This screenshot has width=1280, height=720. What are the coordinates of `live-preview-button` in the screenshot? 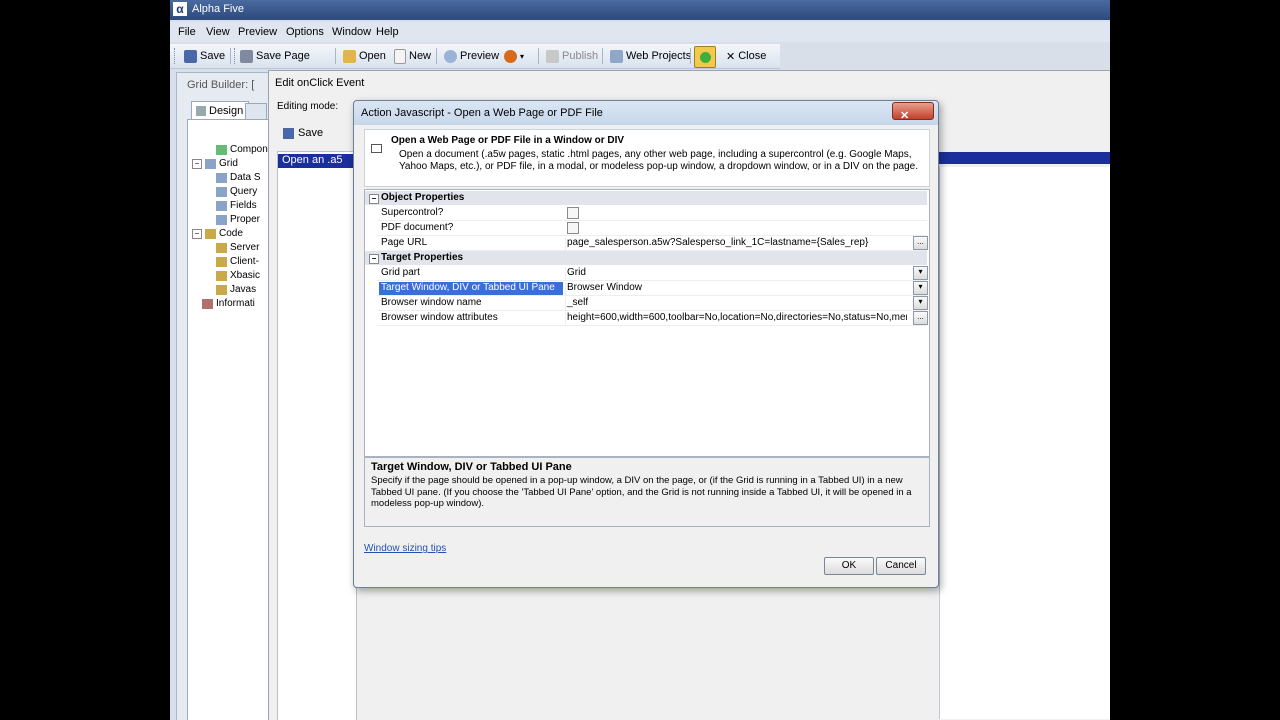 It's located at (705, 57).